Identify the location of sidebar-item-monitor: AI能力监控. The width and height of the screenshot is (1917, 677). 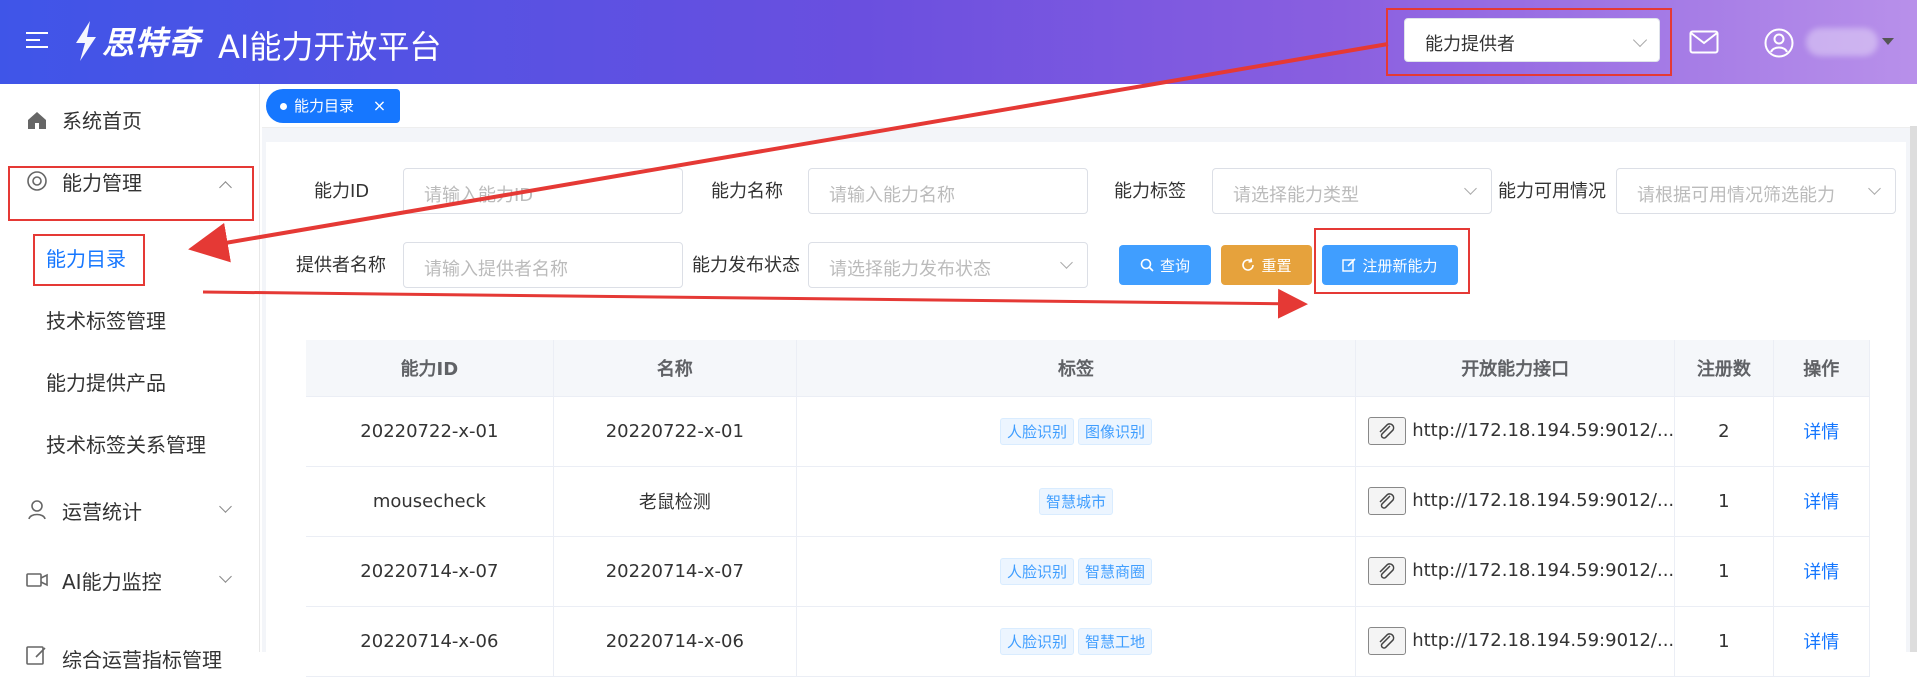
(130, 580).